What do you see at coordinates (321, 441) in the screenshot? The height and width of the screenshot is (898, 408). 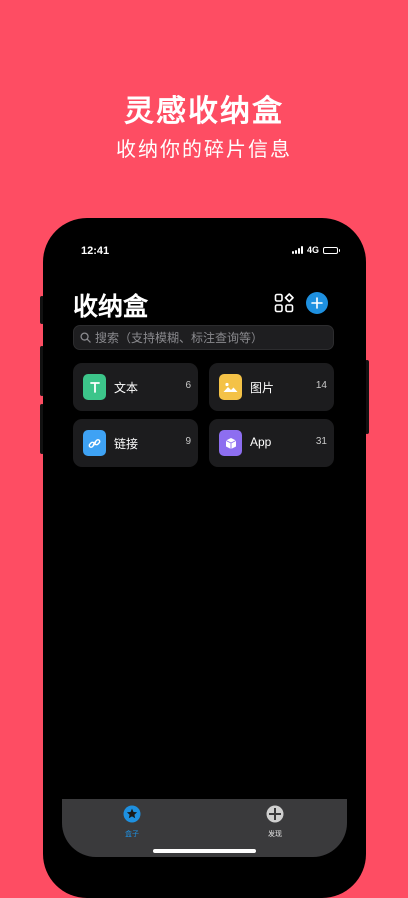 I see `category-count: 31` at bounding box center [321, 441].